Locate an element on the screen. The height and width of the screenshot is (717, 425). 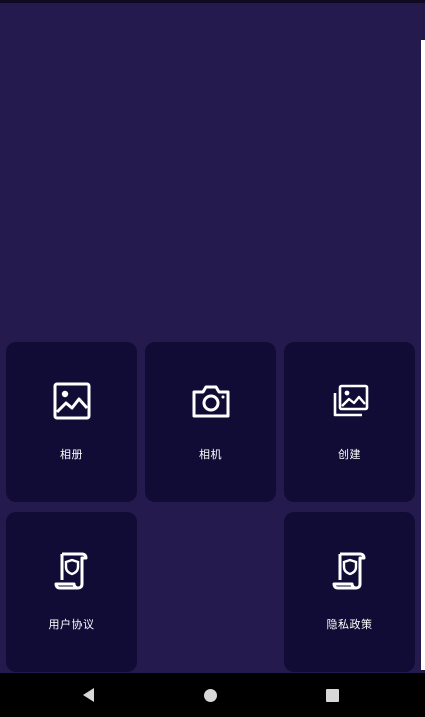
home-button is located at coordinates (210, 695).